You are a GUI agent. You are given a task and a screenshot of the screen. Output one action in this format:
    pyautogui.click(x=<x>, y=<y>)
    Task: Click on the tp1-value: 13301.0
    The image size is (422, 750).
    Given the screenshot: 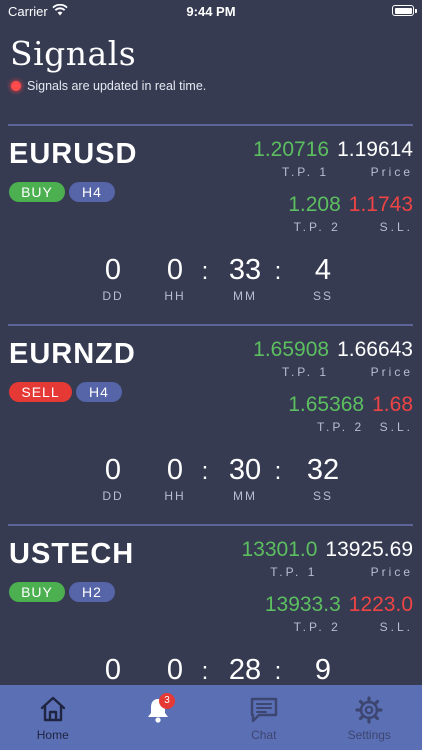 What is the action you would take?
    pyautogui.click(x=279, y=549)
    